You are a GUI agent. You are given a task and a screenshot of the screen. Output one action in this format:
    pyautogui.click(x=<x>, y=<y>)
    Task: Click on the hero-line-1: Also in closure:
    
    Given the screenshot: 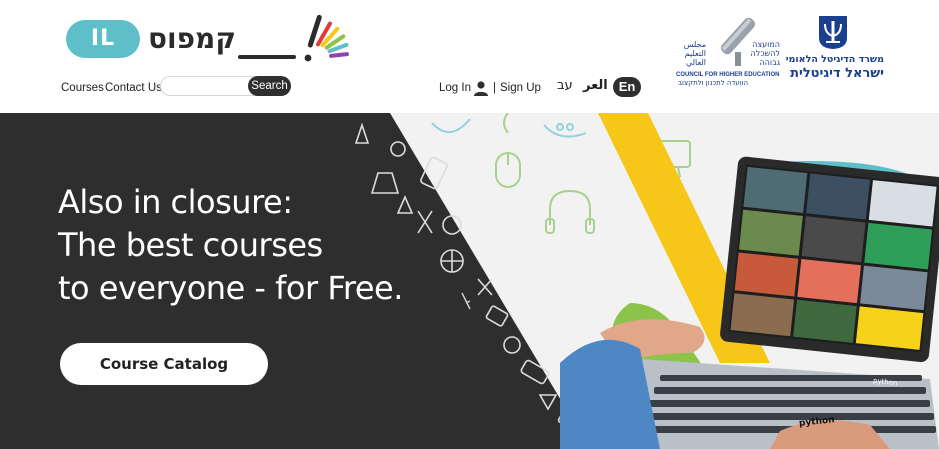 What is the action you would take?
    pyautogui.click(x=175, y=202)
    